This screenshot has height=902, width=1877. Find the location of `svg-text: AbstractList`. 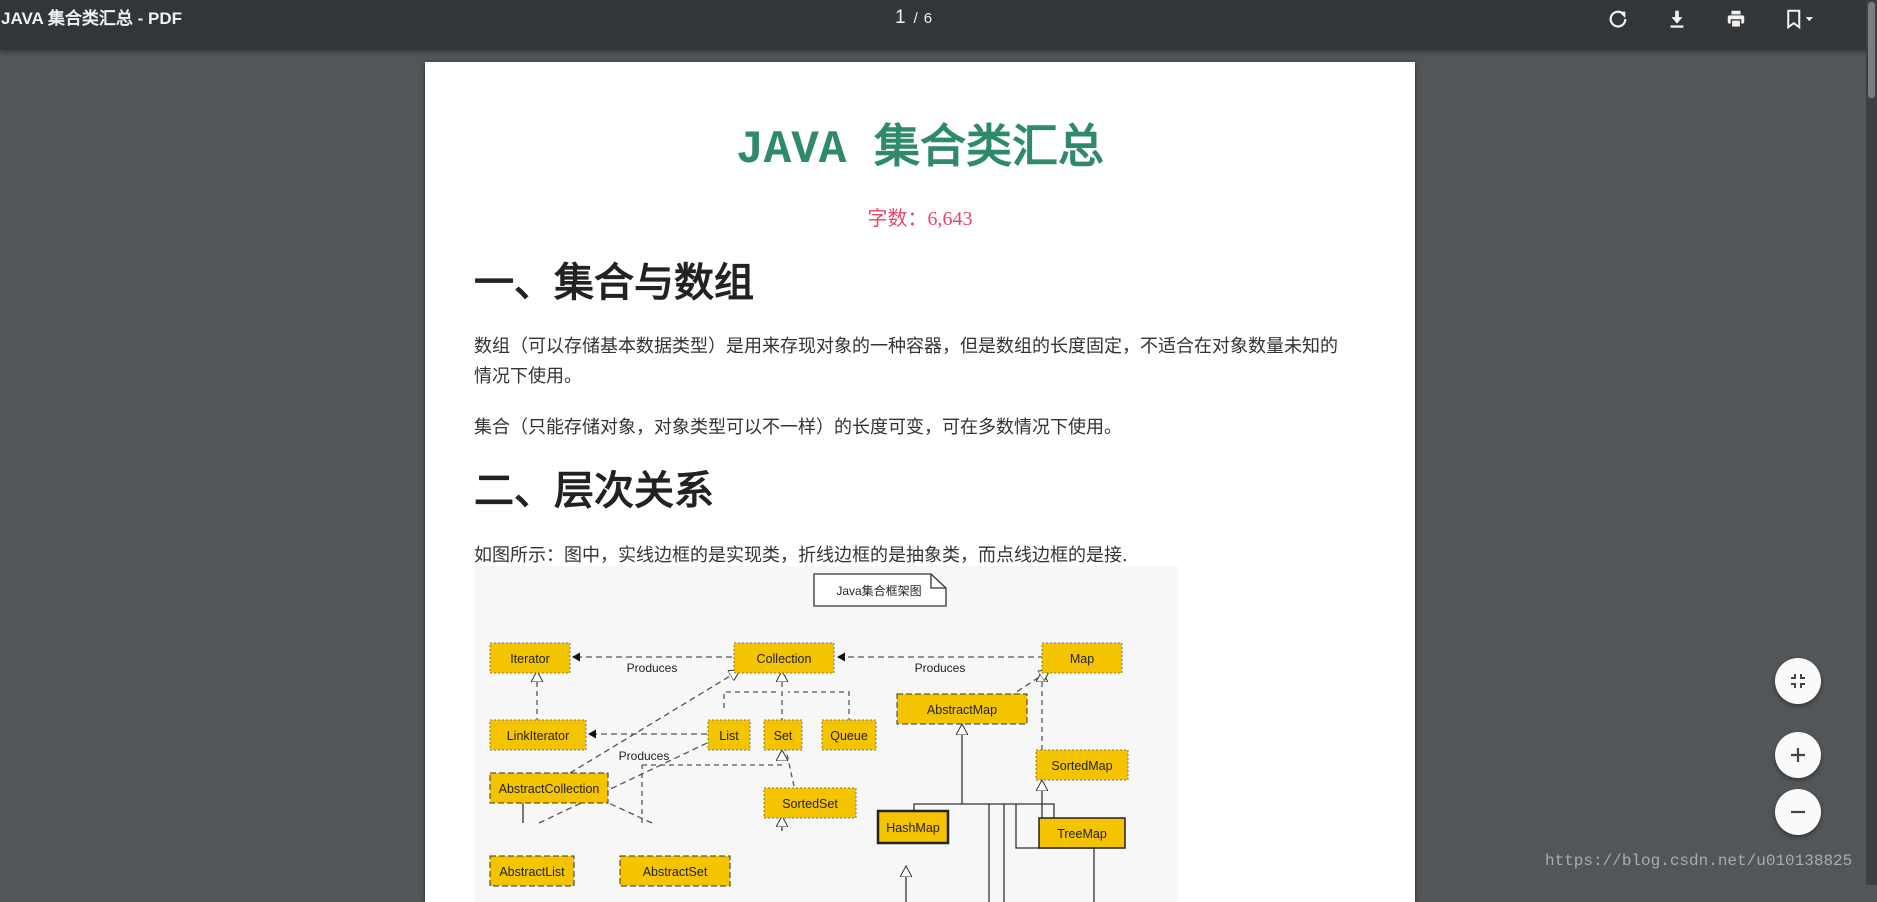

svg-text: AbstractList is located at coordinates (532, 872).